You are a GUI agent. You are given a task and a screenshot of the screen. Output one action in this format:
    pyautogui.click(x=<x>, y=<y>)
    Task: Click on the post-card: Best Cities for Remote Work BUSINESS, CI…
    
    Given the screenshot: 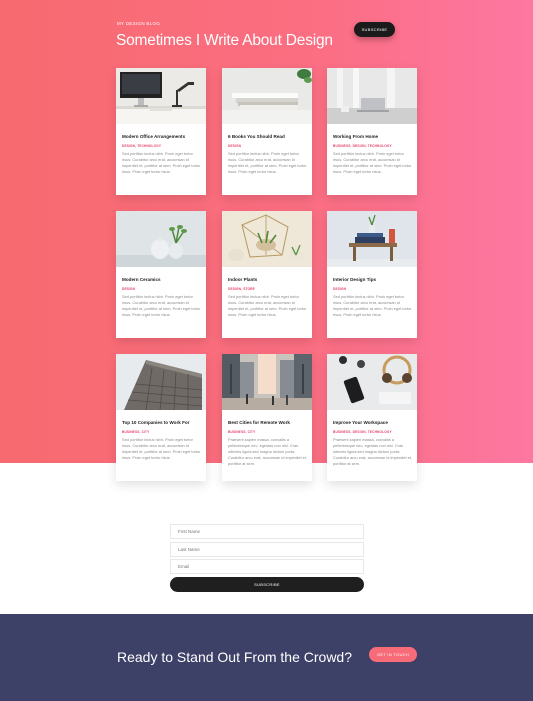 What is the action you would take?
    pyautogui.click(x=267, y=417)
    